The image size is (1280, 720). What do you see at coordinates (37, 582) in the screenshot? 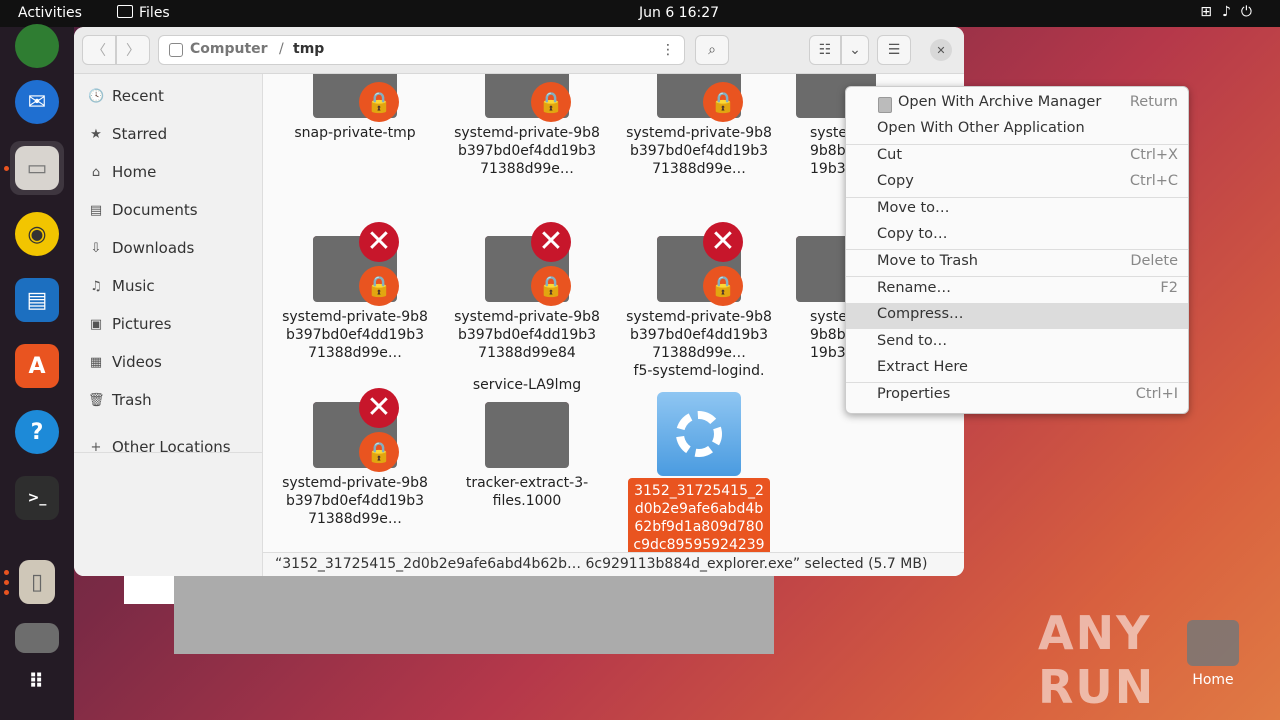
I see `archive-launcher: ▯` at bounding box center [37, 582].